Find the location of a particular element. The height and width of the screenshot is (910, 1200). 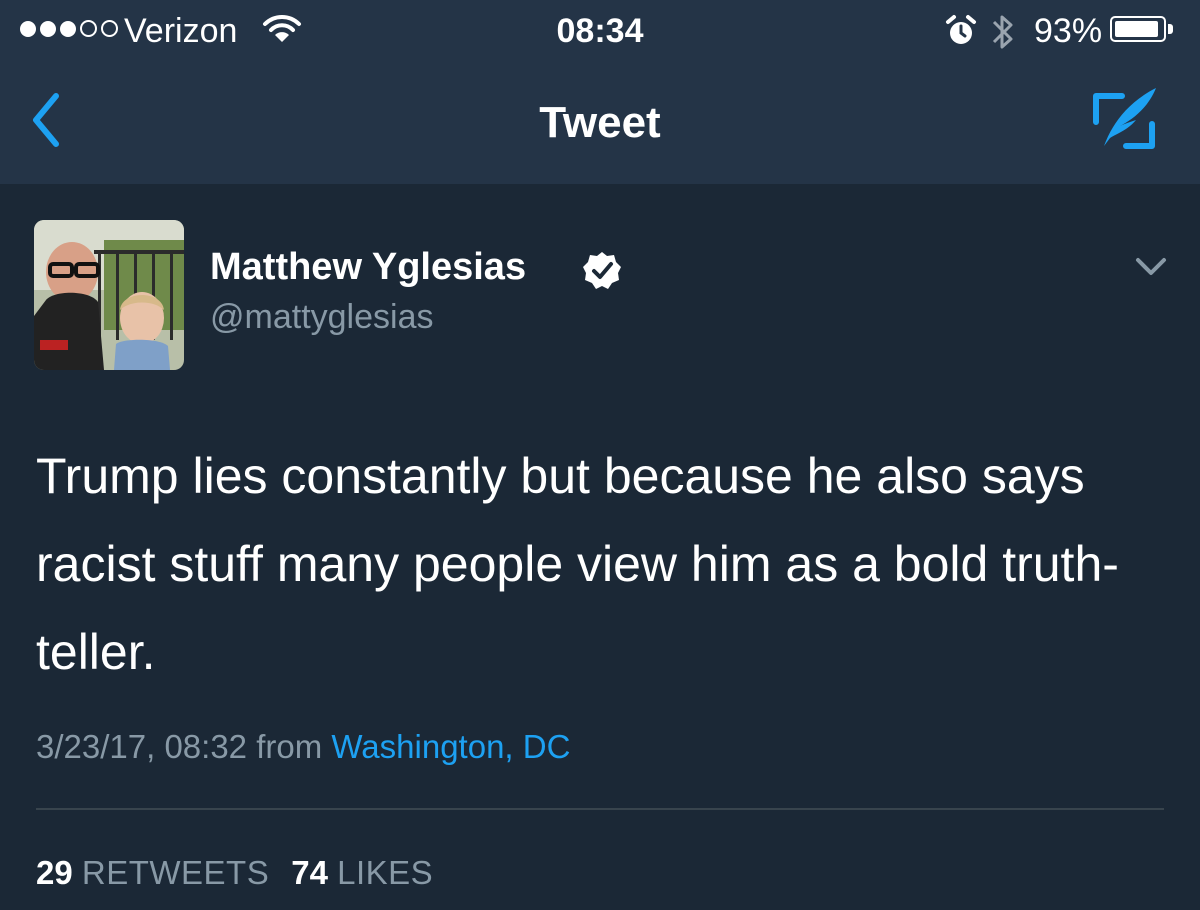

nav-bar: Tweet is located at coordinates (600, 123).